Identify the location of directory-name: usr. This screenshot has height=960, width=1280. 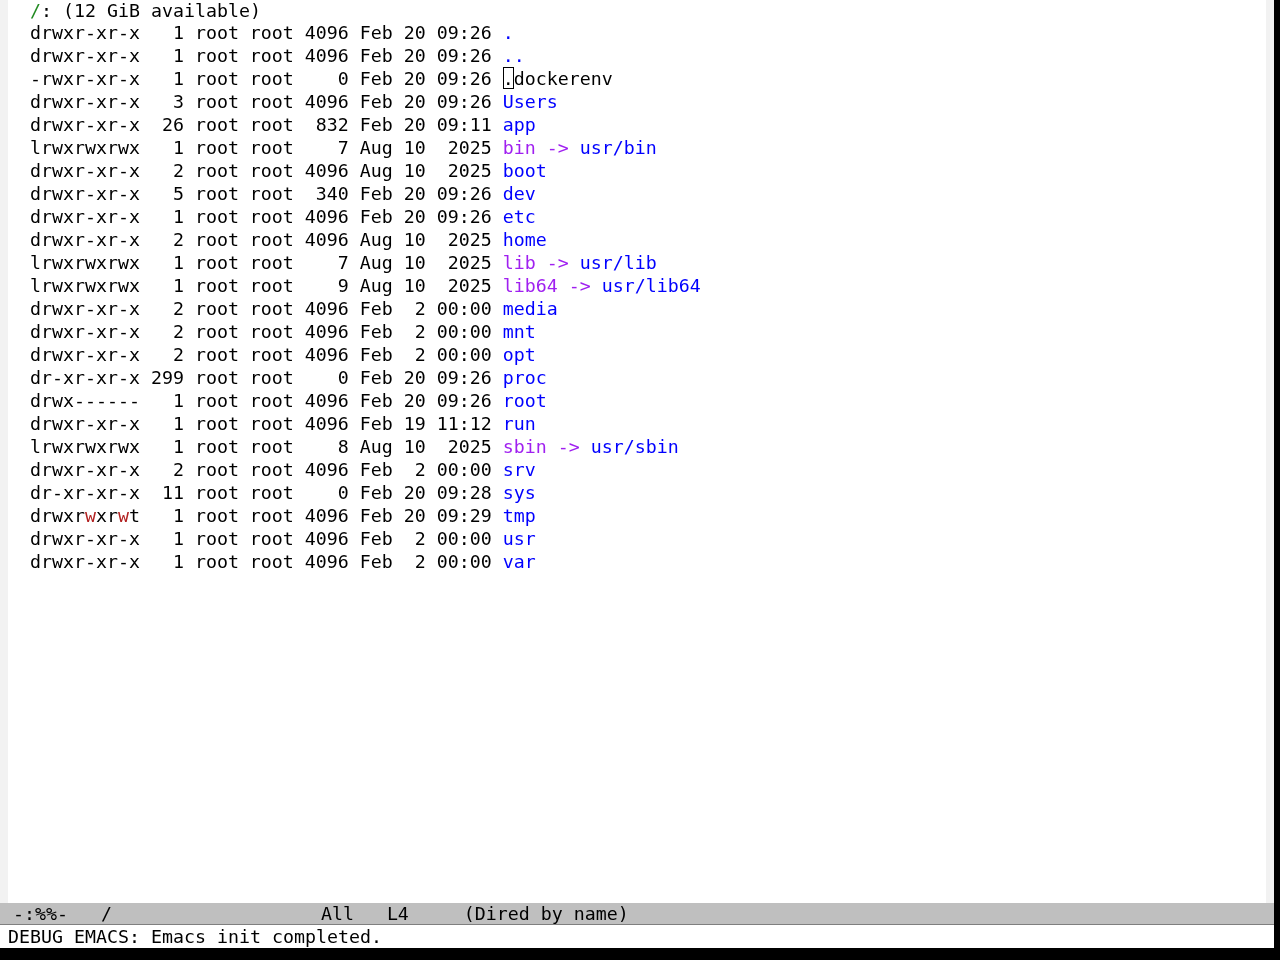
(519, 538).